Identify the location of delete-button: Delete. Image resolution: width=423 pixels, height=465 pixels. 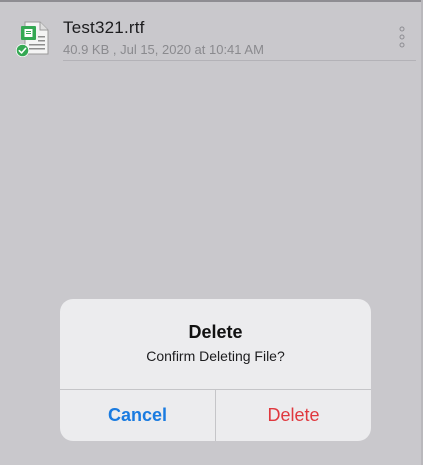
(293, 415).